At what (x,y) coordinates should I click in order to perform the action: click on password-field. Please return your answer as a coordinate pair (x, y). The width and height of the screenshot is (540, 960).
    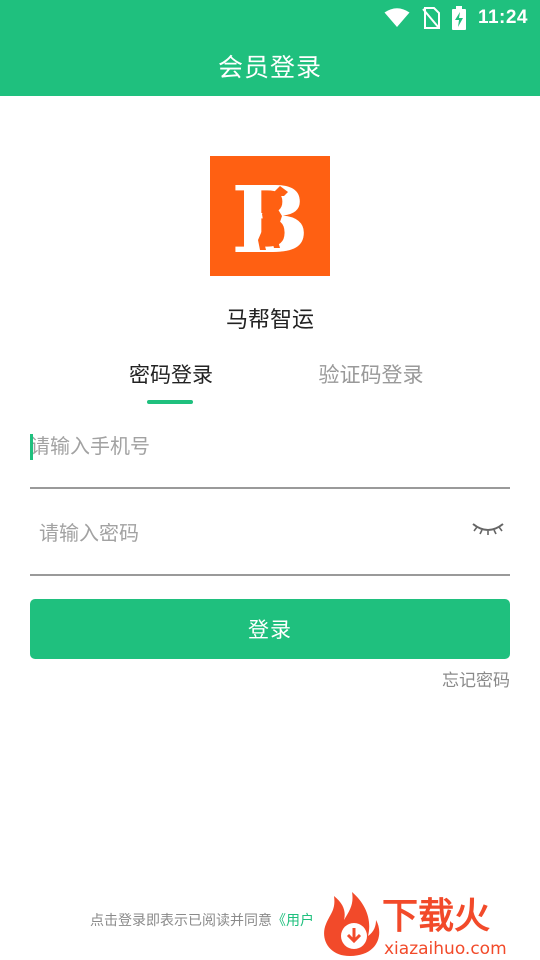
    Looking at the image, I should click on (270, 533).